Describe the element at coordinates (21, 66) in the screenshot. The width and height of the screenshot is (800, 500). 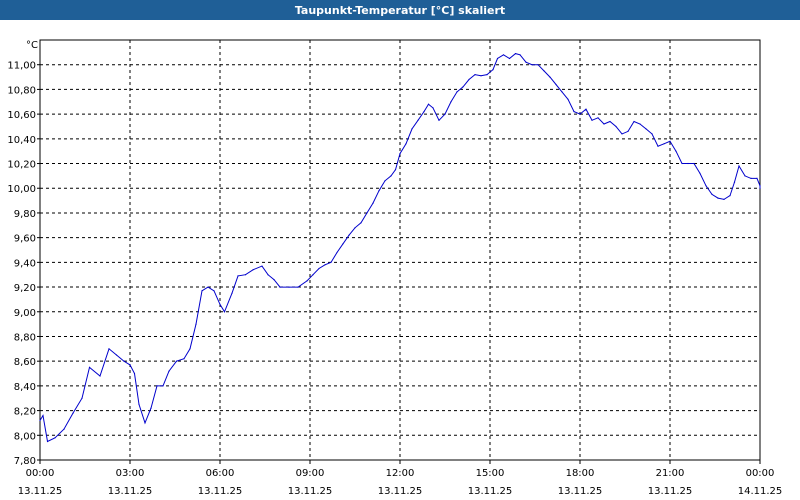
I see `y-tick-label: 11,00` at that location.